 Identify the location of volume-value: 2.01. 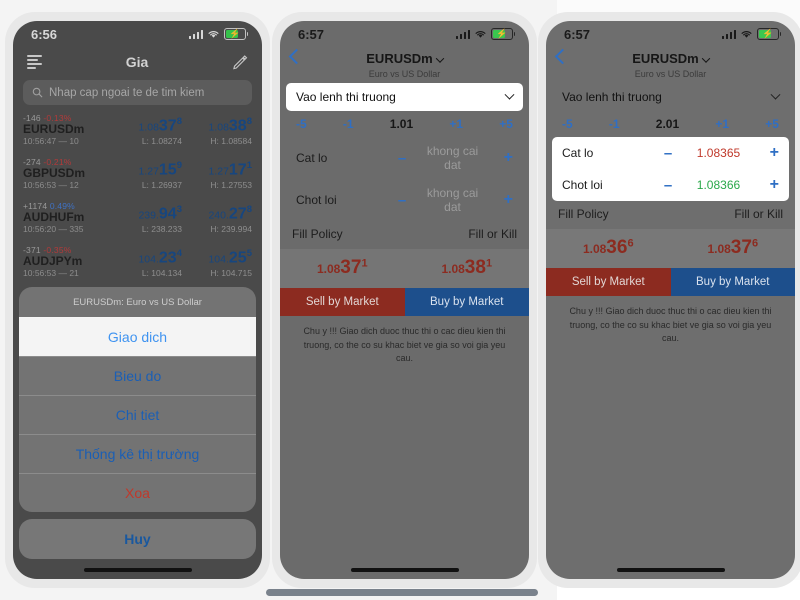
(667, 124).